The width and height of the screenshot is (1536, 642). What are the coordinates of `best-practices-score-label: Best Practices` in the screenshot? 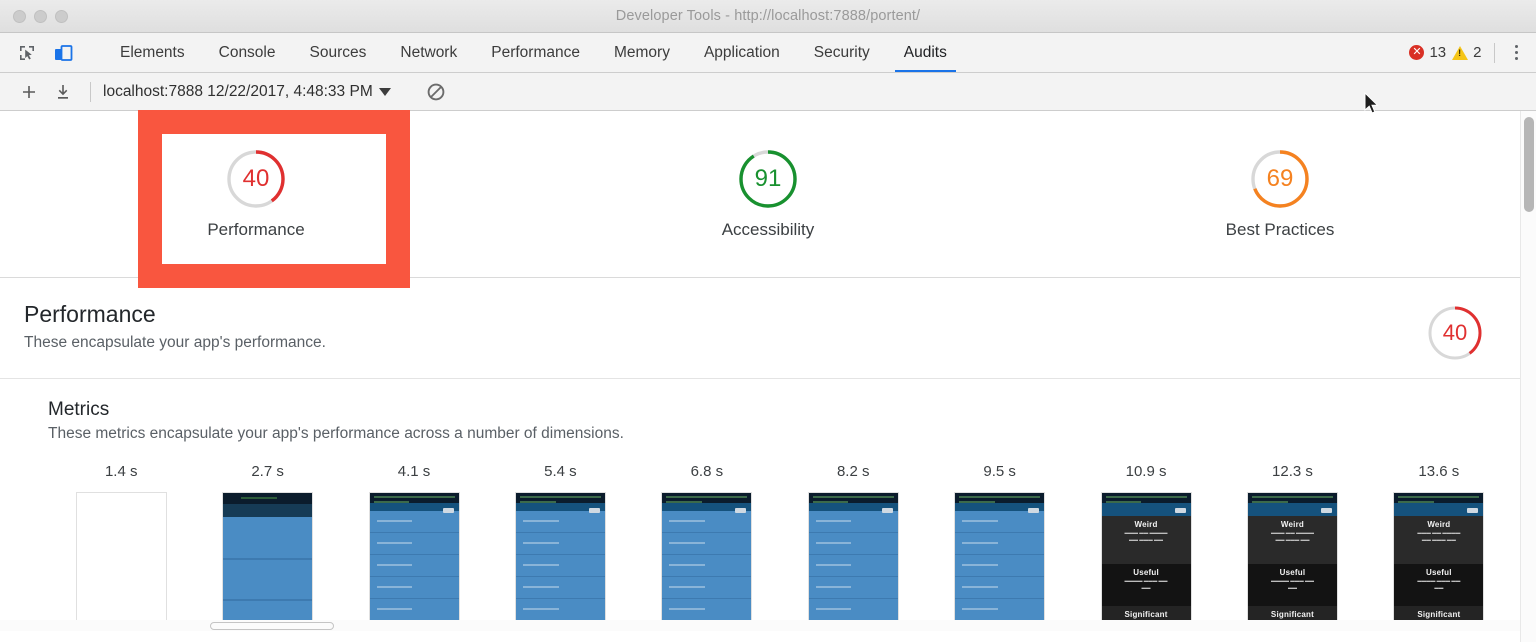 It's located at (1280, 229).